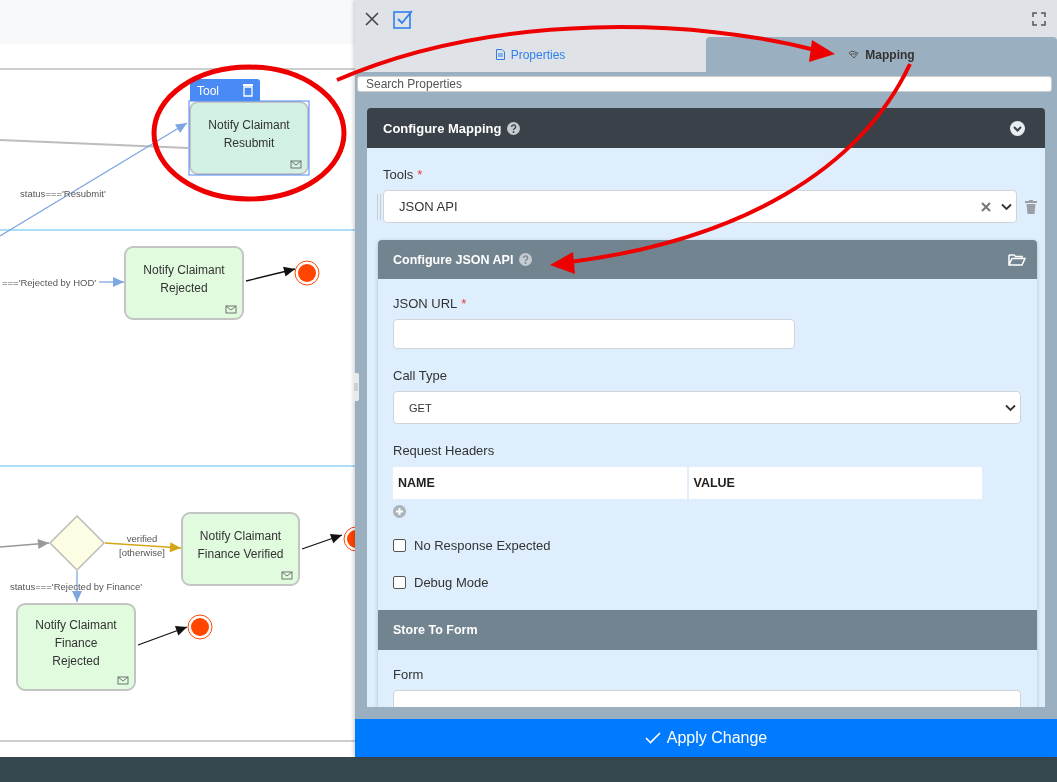 The image size is (1057, 782). Describe the element at coordinates (249, 134) in the screenshot. I see `node-label: Notify Claimant Resubmit` at that location.